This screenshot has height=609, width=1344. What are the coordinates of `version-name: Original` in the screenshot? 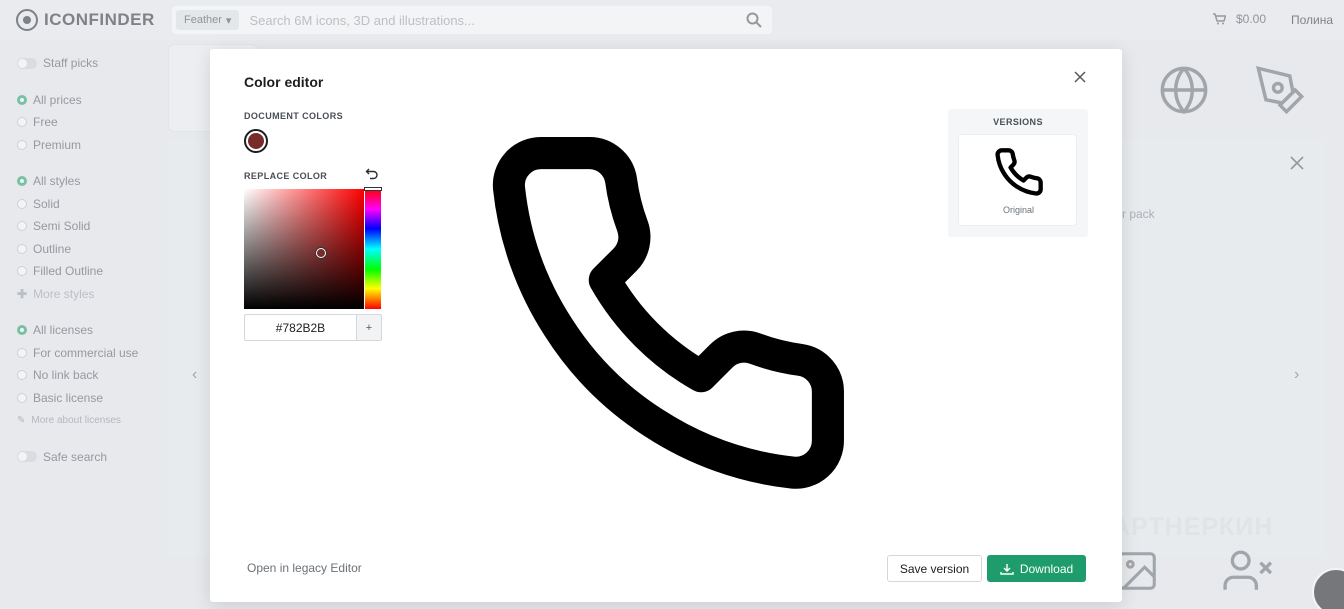 It's located at (1018, 210).